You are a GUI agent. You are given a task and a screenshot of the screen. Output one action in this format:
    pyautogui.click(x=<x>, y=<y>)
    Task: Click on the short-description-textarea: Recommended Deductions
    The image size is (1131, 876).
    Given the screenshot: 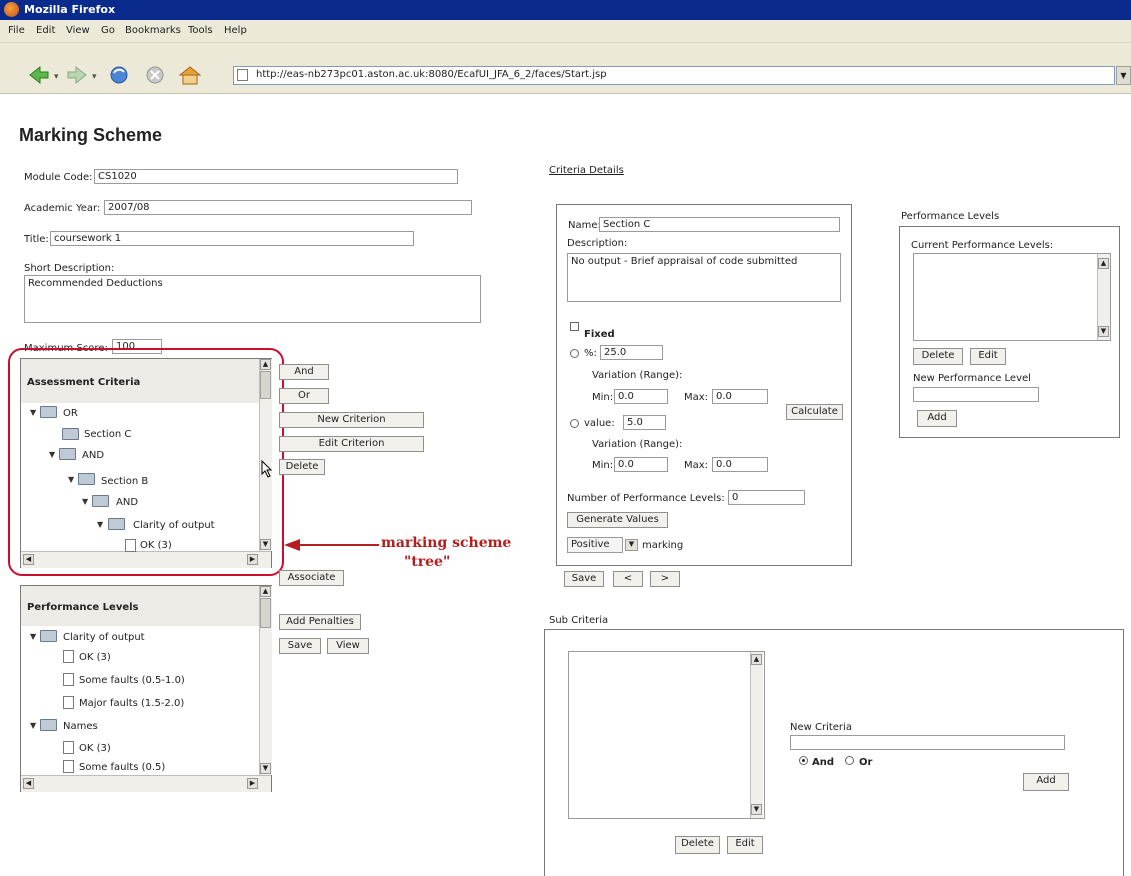 What is the action you would take?
    pyautogui.click(x=252, y=299)
    